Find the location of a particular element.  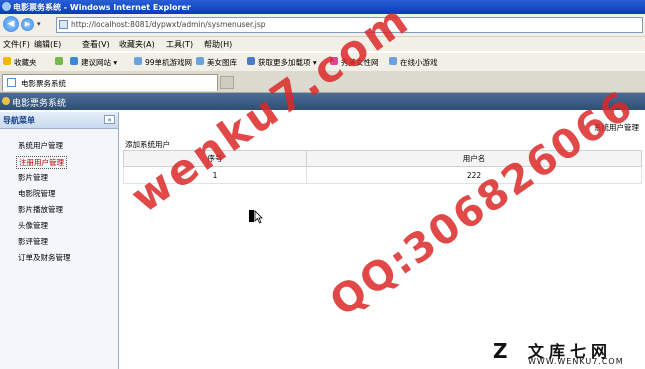

tab-movie-system: 电影票务系统 is located at coordinates (110, 82).